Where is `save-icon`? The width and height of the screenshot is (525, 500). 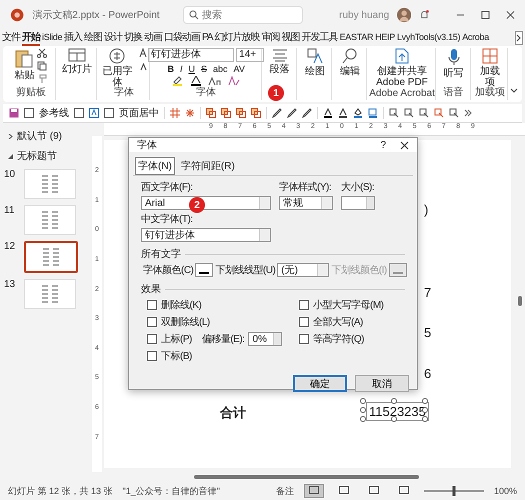 save-icon is located at coordinates (14, 113).